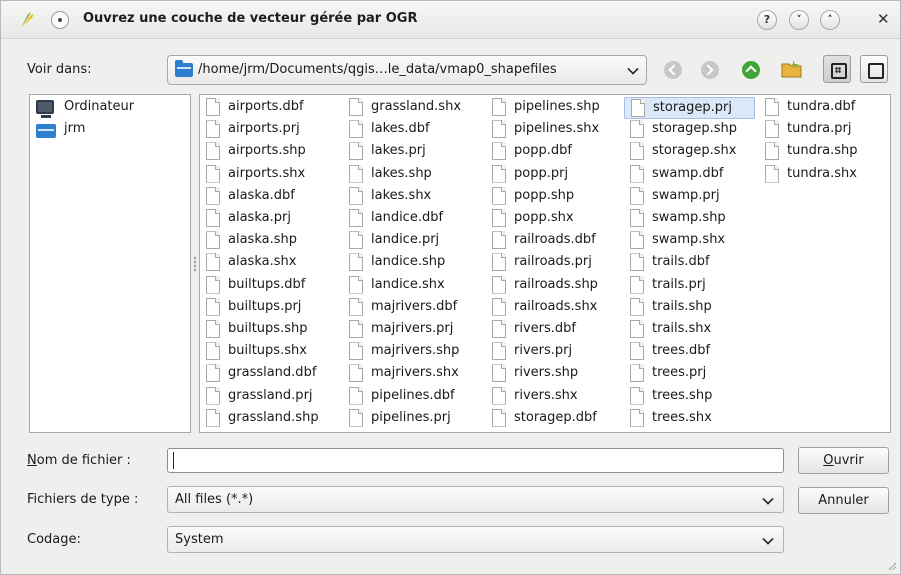 This screenshot has height=575, width=901. Describe the element at coordinates (270, 175) in the screenshot. I see `file-item: airports.shx` at that location.